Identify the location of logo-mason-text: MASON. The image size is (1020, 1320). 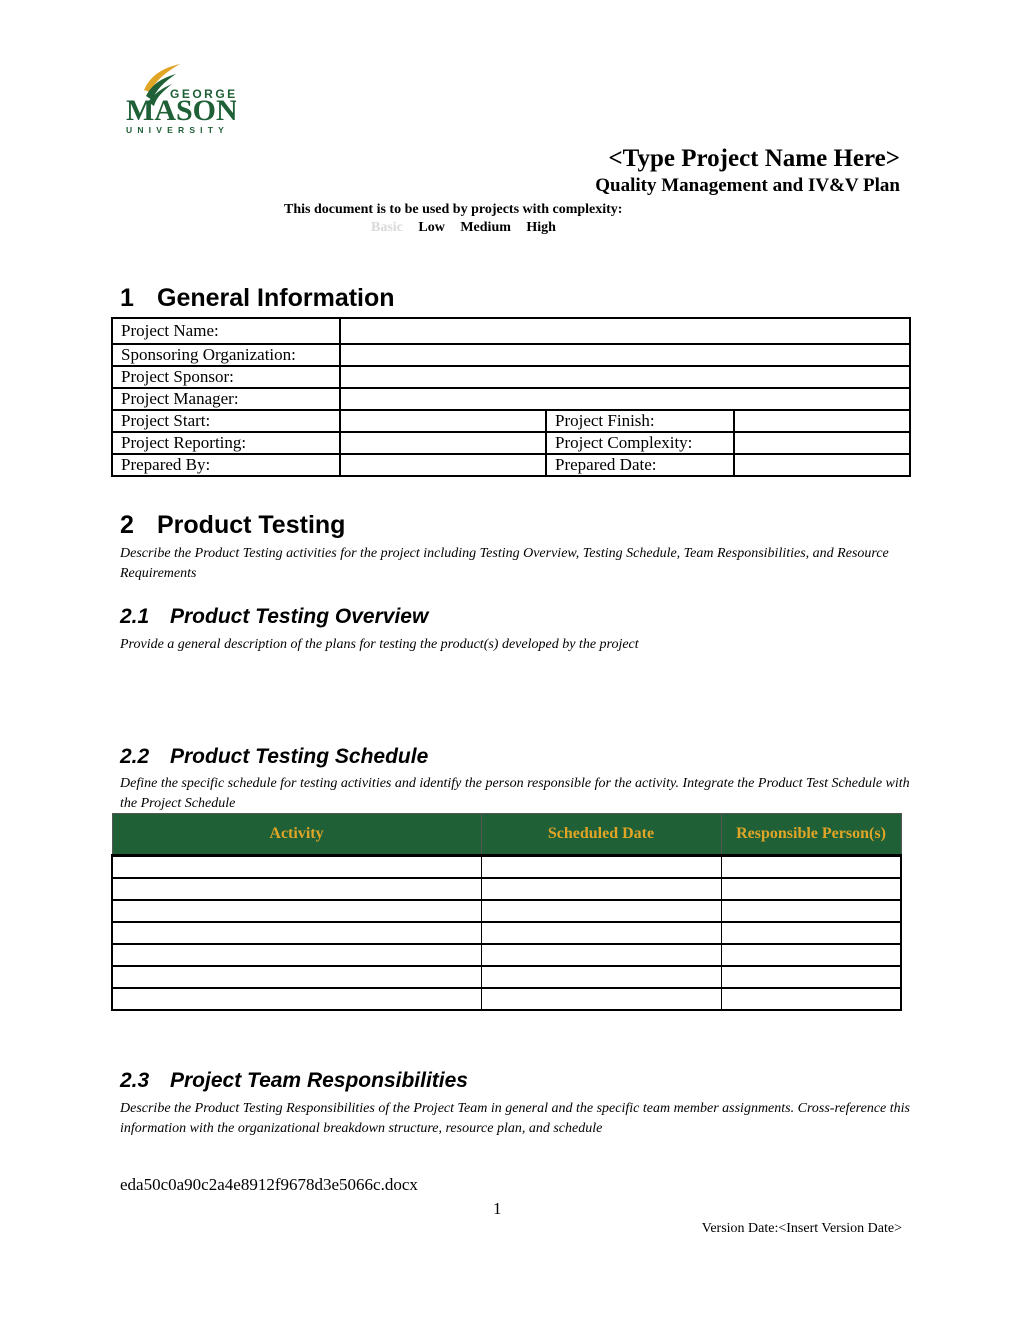
(181, 110).